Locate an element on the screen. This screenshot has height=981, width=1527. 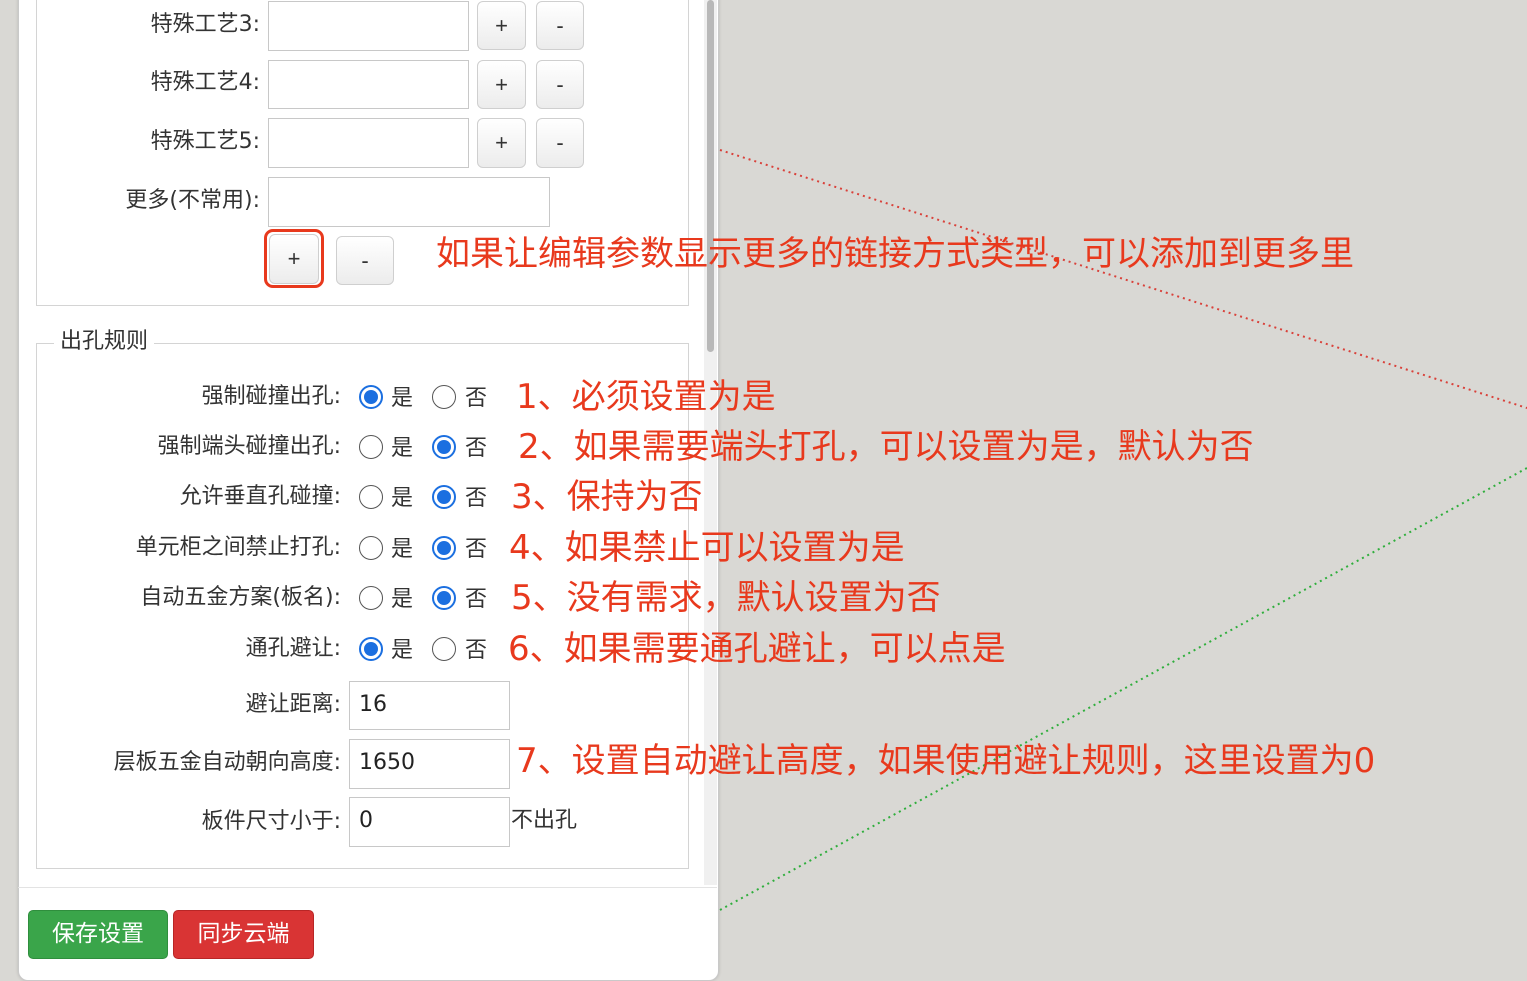
rule-label: 自动五金方案(板名): is located at coordinates (240, 597).